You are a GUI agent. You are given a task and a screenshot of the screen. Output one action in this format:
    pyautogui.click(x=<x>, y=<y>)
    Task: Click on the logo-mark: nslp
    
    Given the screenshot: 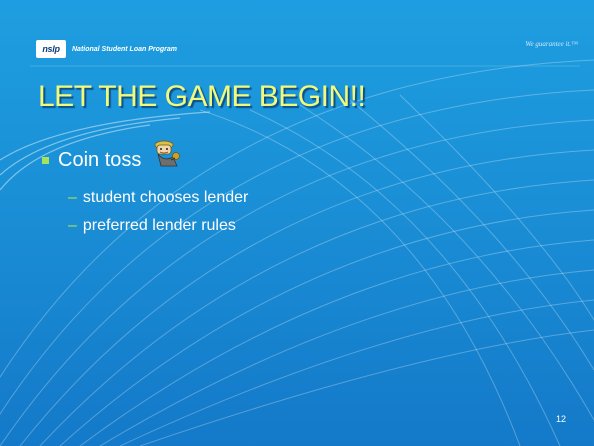 What is the action you would take?
    pyautogui.click(x=51, y=49)
    